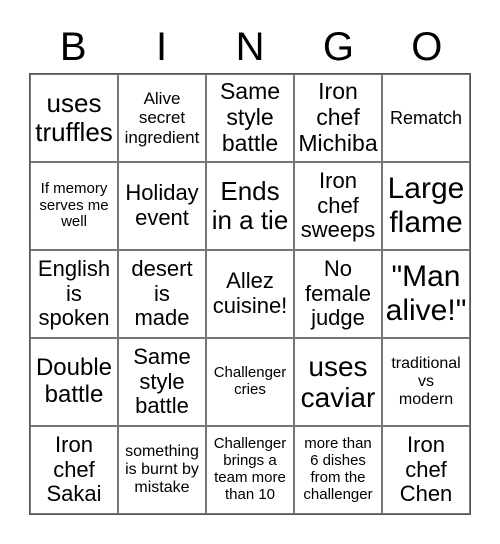  What do you see at coordinates (427, 47) in the screenshot?
I see `header-letter-o: O` at bounding box center [427, 47].